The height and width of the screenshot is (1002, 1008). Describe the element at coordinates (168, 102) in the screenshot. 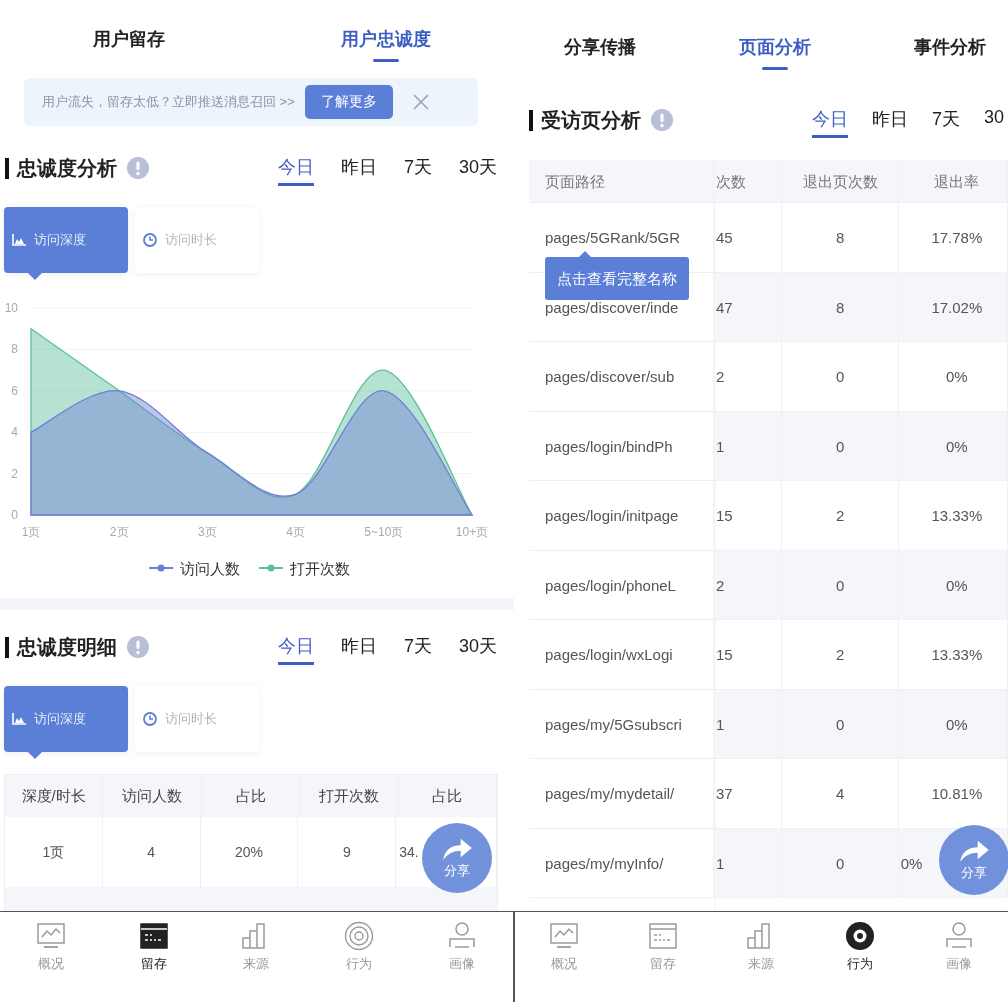

I see `banner-text: 用户流失，留存太低？立即推送消息召回 >>` at that location.